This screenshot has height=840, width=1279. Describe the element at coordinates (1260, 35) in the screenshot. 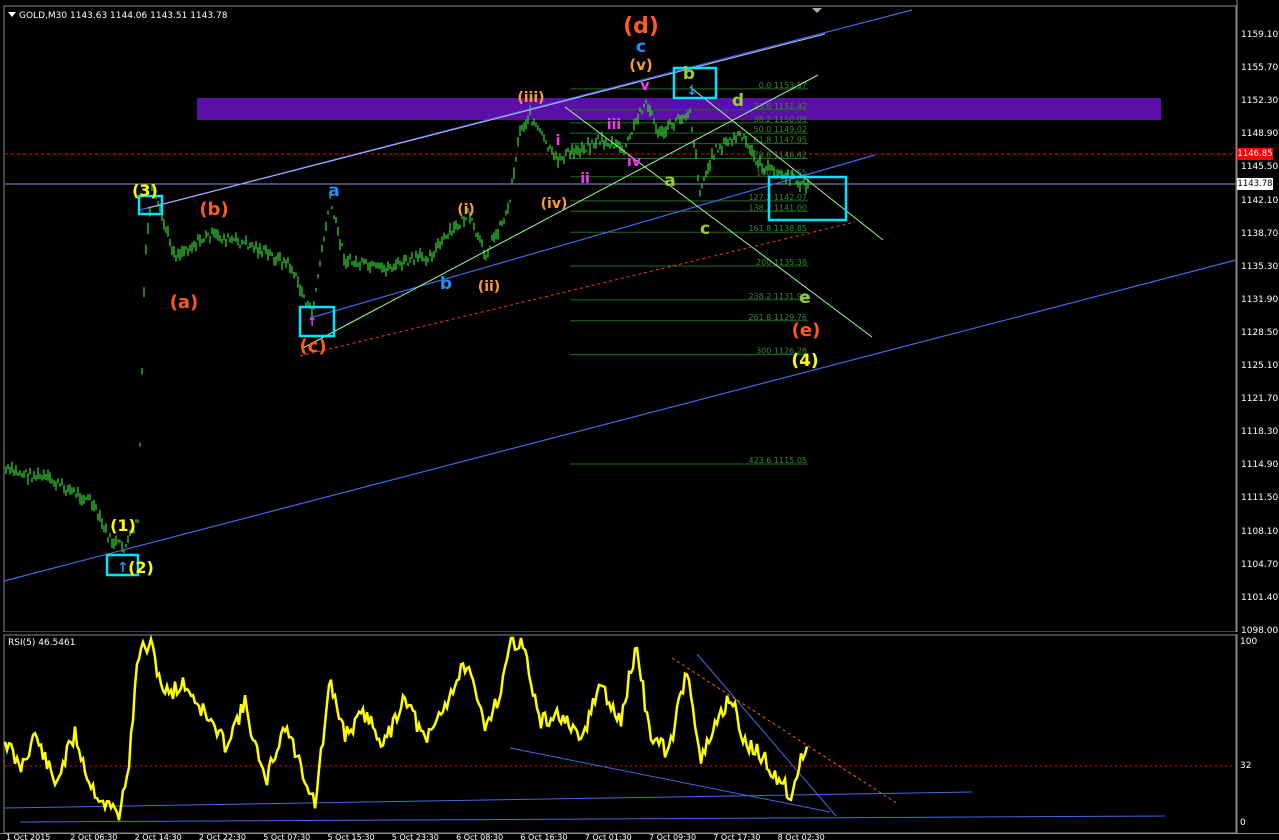

I see `price-axis-label: 1159.10` at that location.